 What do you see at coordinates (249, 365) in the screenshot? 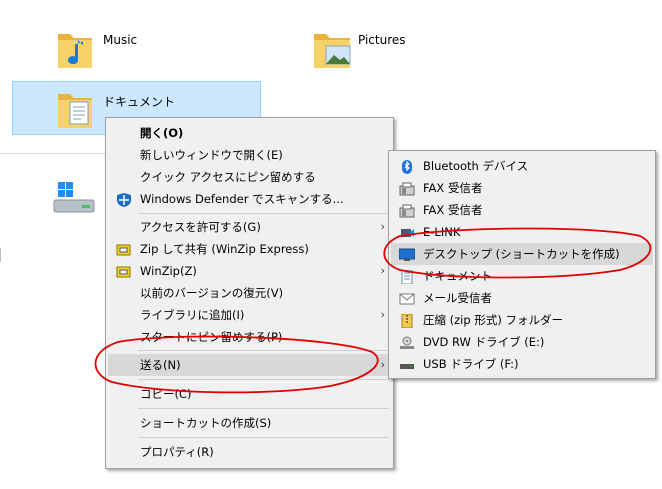
I see `menu-item-send-to: 送る(N) ›` at bounding box center [249, 365].